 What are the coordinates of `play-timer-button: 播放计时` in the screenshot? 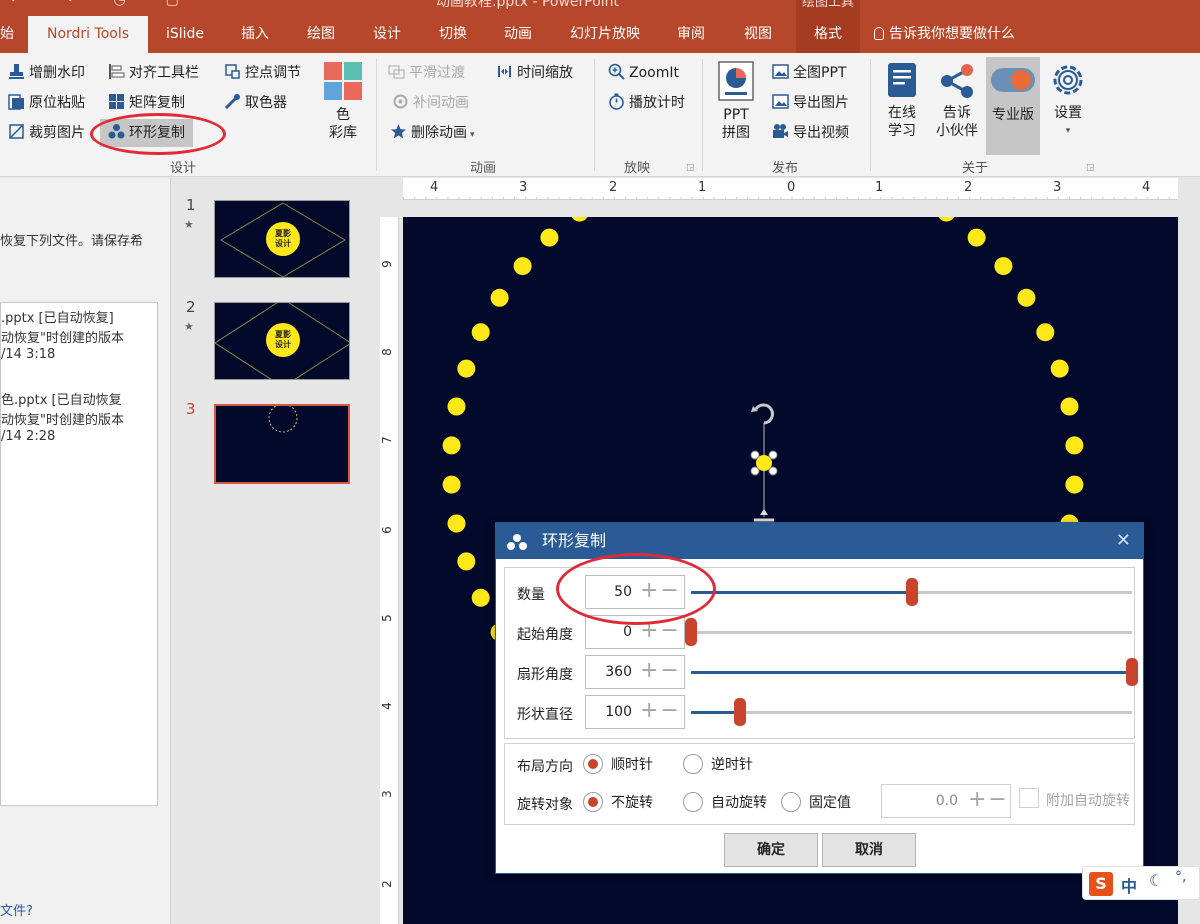 It's located at (646, 103).